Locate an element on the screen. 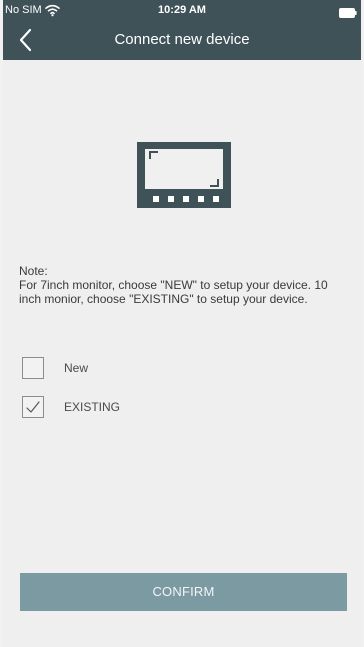  new-option-label: New is located at coordinates (76, 368).